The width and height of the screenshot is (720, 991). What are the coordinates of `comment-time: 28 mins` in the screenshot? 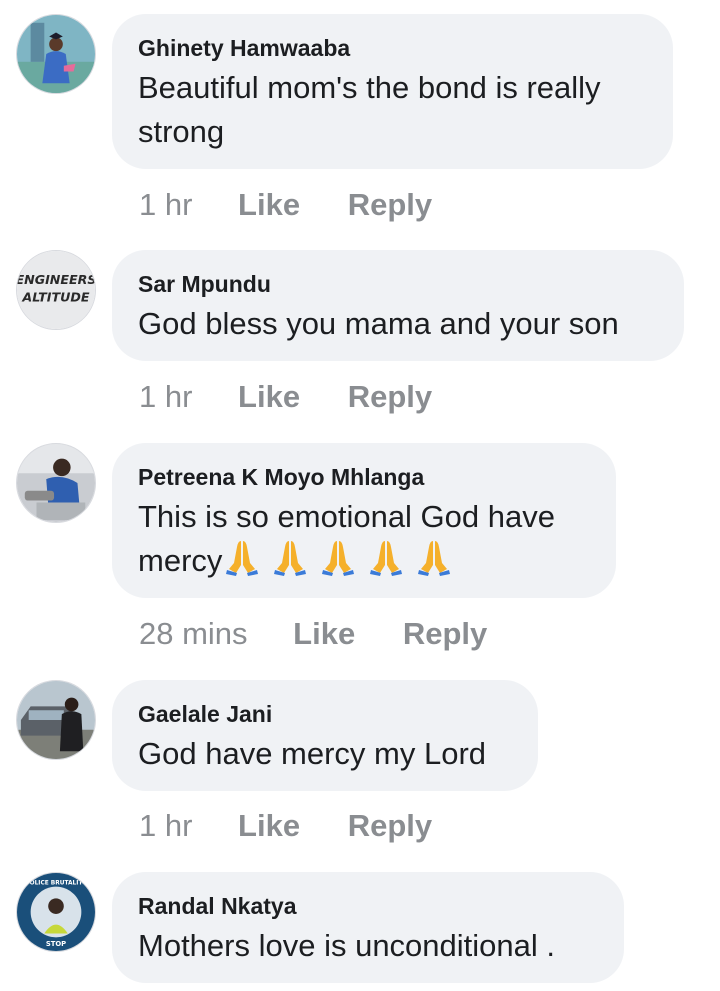 It's located at (193, 633).